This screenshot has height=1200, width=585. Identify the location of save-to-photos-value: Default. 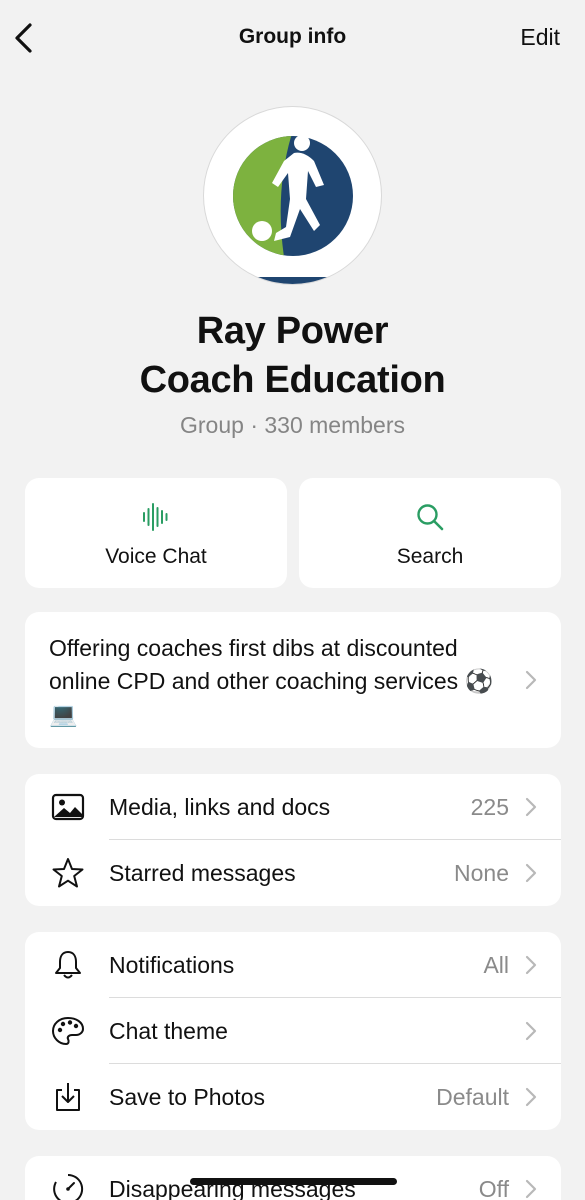
(472, 1097).